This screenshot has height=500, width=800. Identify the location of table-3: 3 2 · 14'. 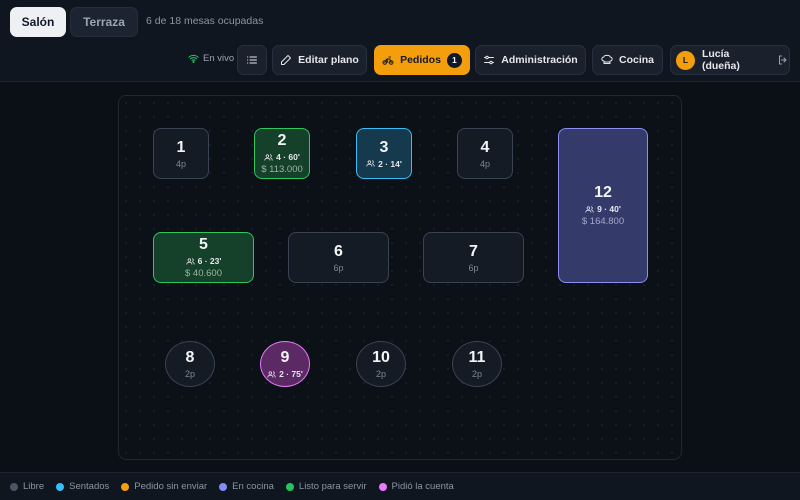
(384, 153).